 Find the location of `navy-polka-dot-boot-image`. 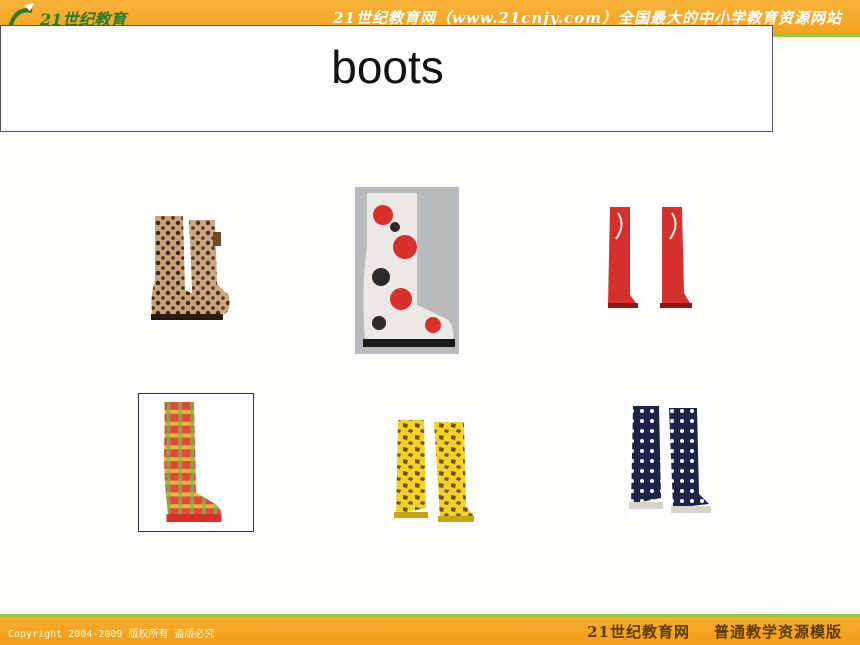

navy-polka-dot-boot-image is located at coordinates (670, 458).